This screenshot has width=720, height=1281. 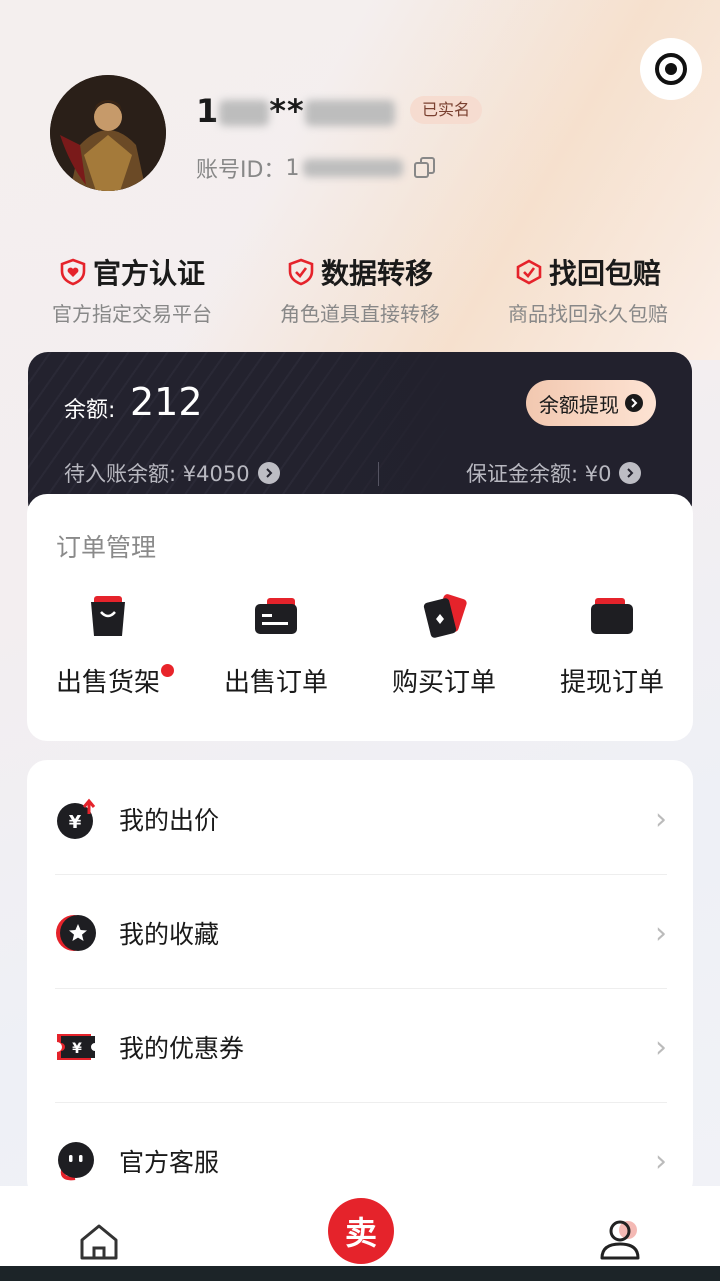 I want to click on order-label: 出售货架, so click(x=107, y=683).